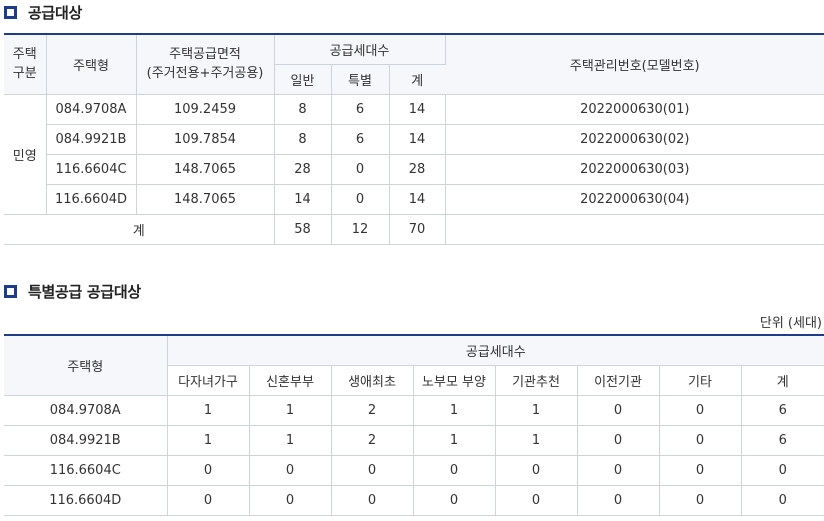  What do you see at coordinates (303, 79) in the screenshot?
I see `header-units-general: 일반` at bounding box center [303, 79].